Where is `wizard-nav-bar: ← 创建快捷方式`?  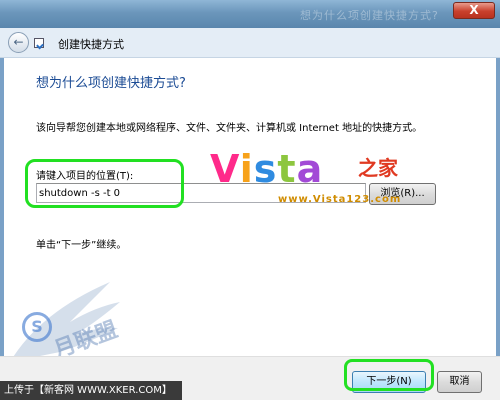
wizard-nav-bar: ← 创建快捷方式 is located at coordinates (250, 43).